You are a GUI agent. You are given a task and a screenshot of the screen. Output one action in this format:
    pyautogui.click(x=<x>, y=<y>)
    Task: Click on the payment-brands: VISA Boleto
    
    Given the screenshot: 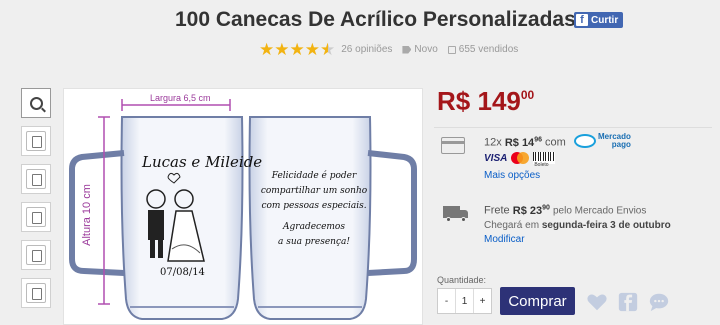 What is the action you would take?
    pyautogui.click(x=520, y=160)
    